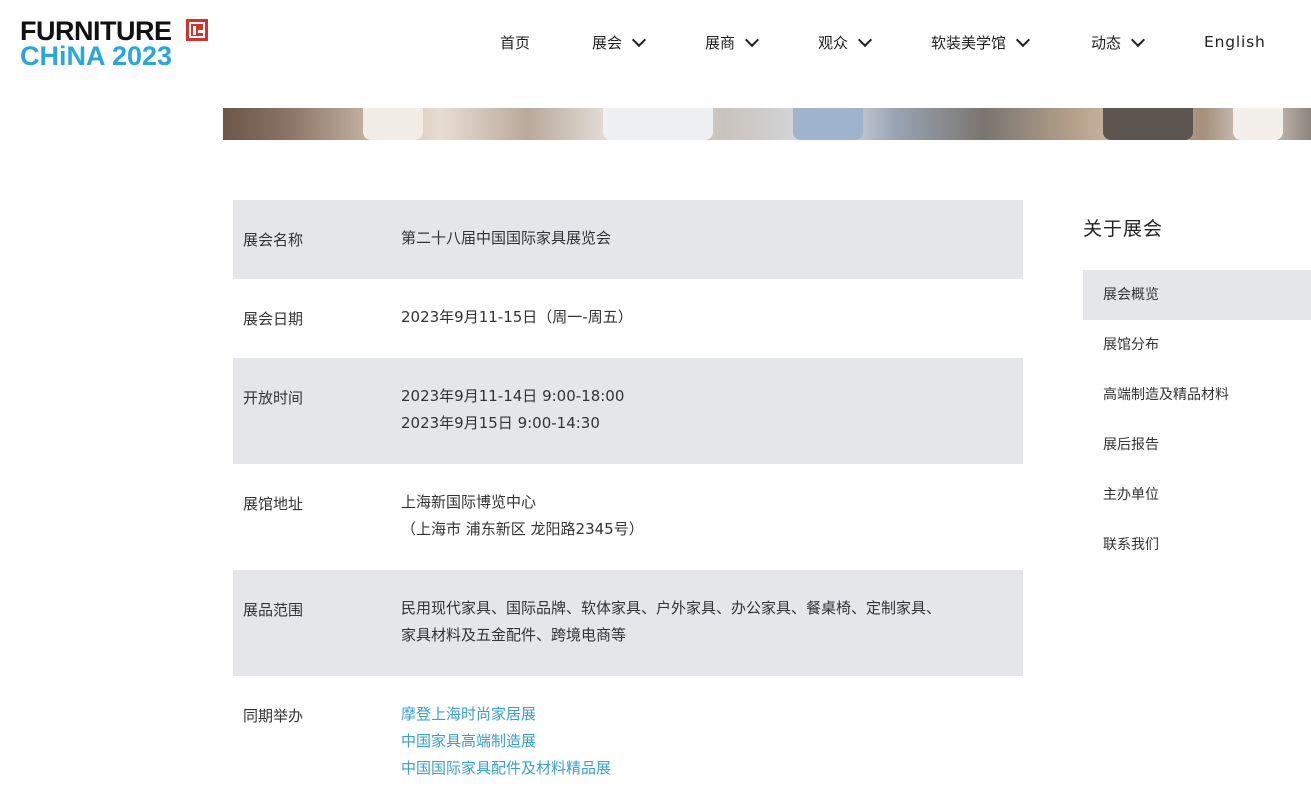 This screenshot has height=797, width=1311. I want to click on info-label: 展会日期, so click(273, 319).